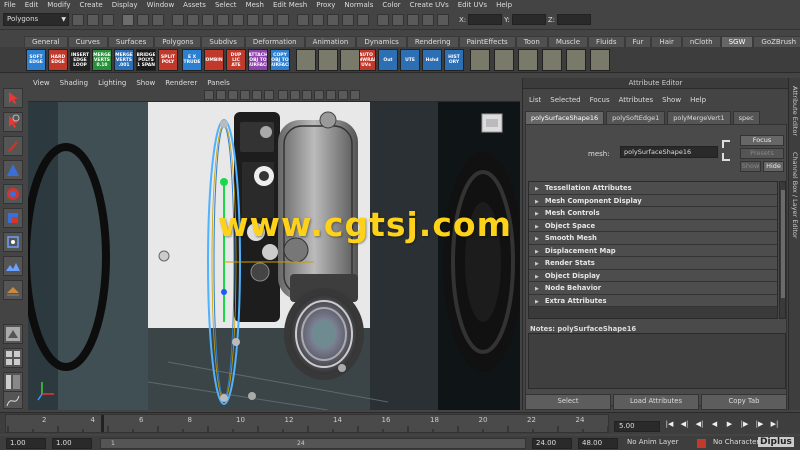  Describe the element at coordinates (13, 382) in the screenshot. I see `persp-outliner-layout-icon` at that location.